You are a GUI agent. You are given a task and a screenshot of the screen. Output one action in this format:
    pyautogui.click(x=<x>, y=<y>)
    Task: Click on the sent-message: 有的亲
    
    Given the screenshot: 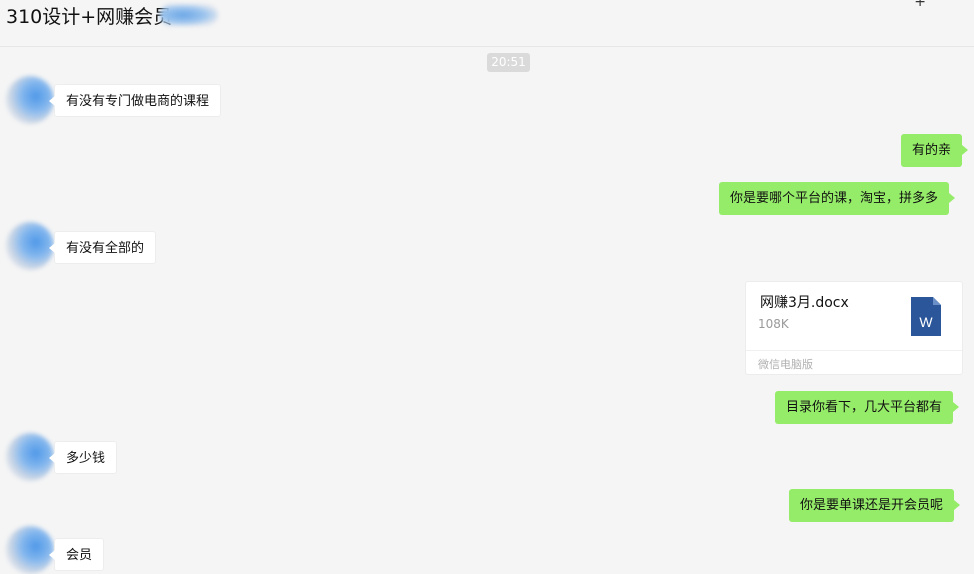 What is the action you would take?
    pyautogui.click(x=935, y=150)
    